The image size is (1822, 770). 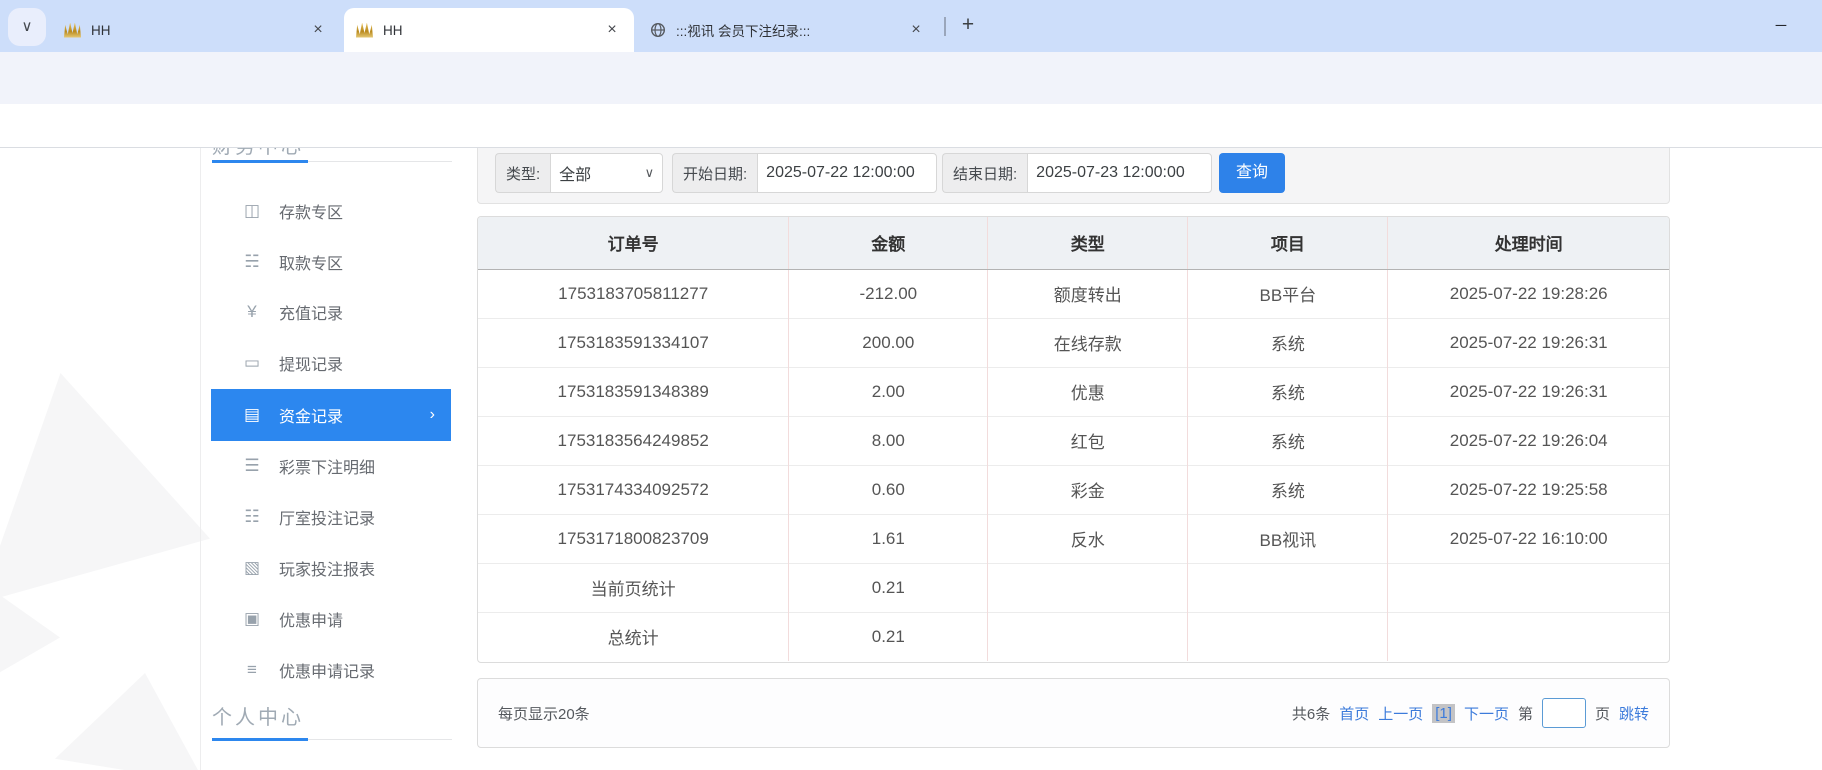 I want to click on query-button: 查询, so click(x=1252, y=173).